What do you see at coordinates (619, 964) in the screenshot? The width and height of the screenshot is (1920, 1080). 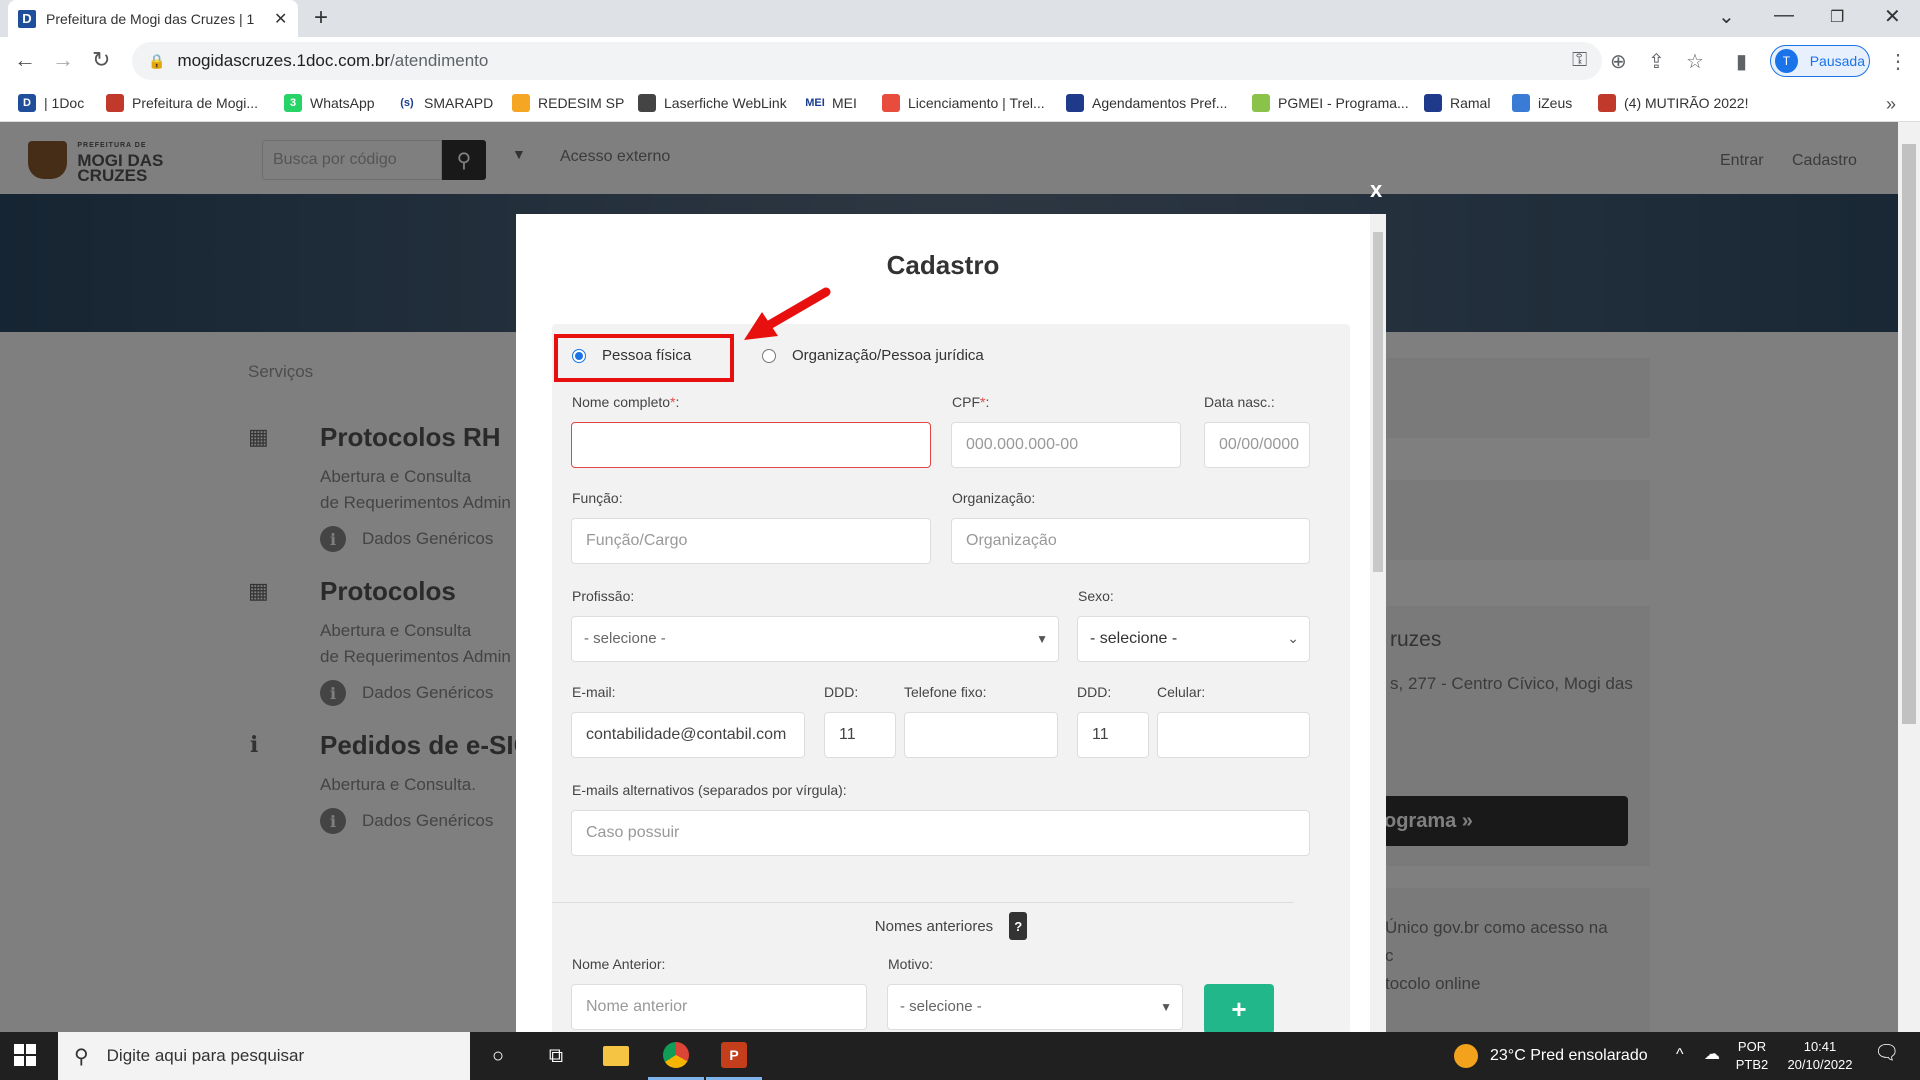 I see `nome-anterior-label: Nome Anterior:` at bounding box center [619, 964].